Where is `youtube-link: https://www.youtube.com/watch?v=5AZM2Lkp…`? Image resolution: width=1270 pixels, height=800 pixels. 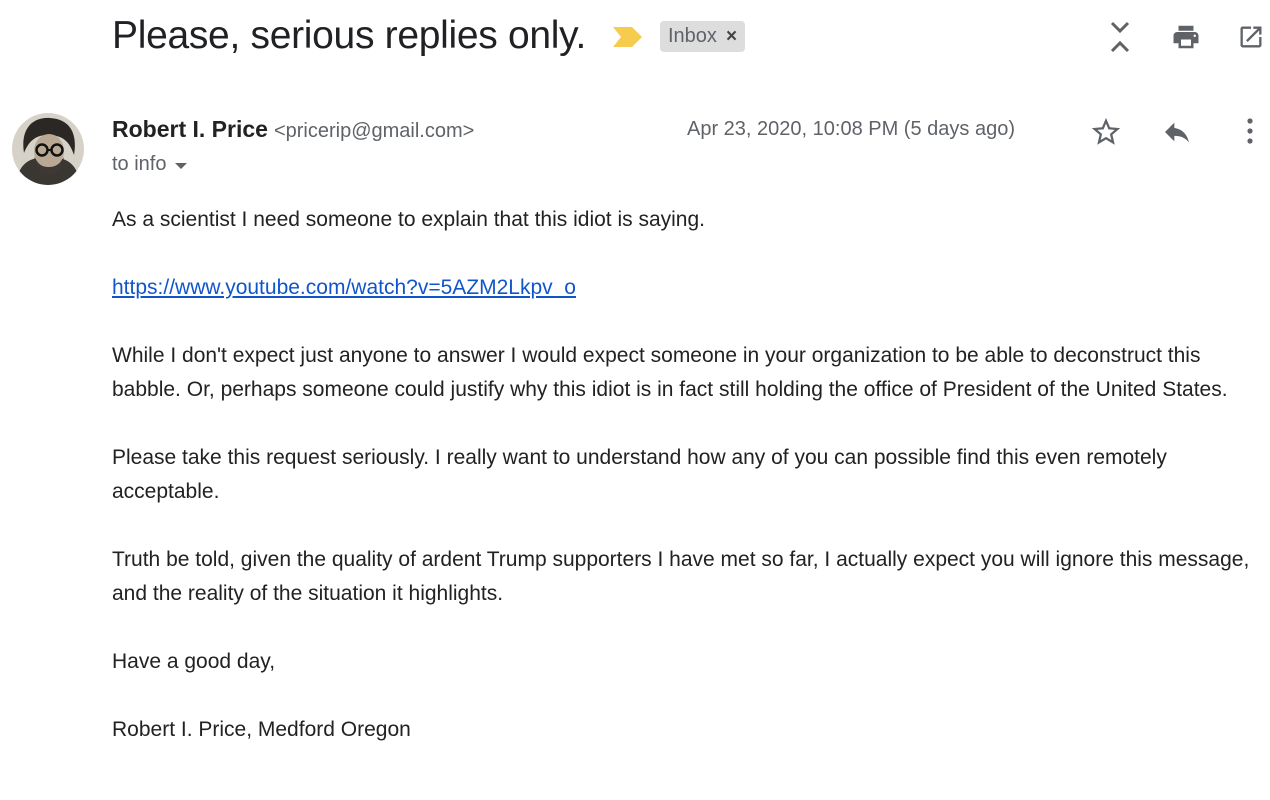 youtube-link: https://www.youtube.com/watch?v=5AZM2Lkp… is located at coordinates (344, 287).